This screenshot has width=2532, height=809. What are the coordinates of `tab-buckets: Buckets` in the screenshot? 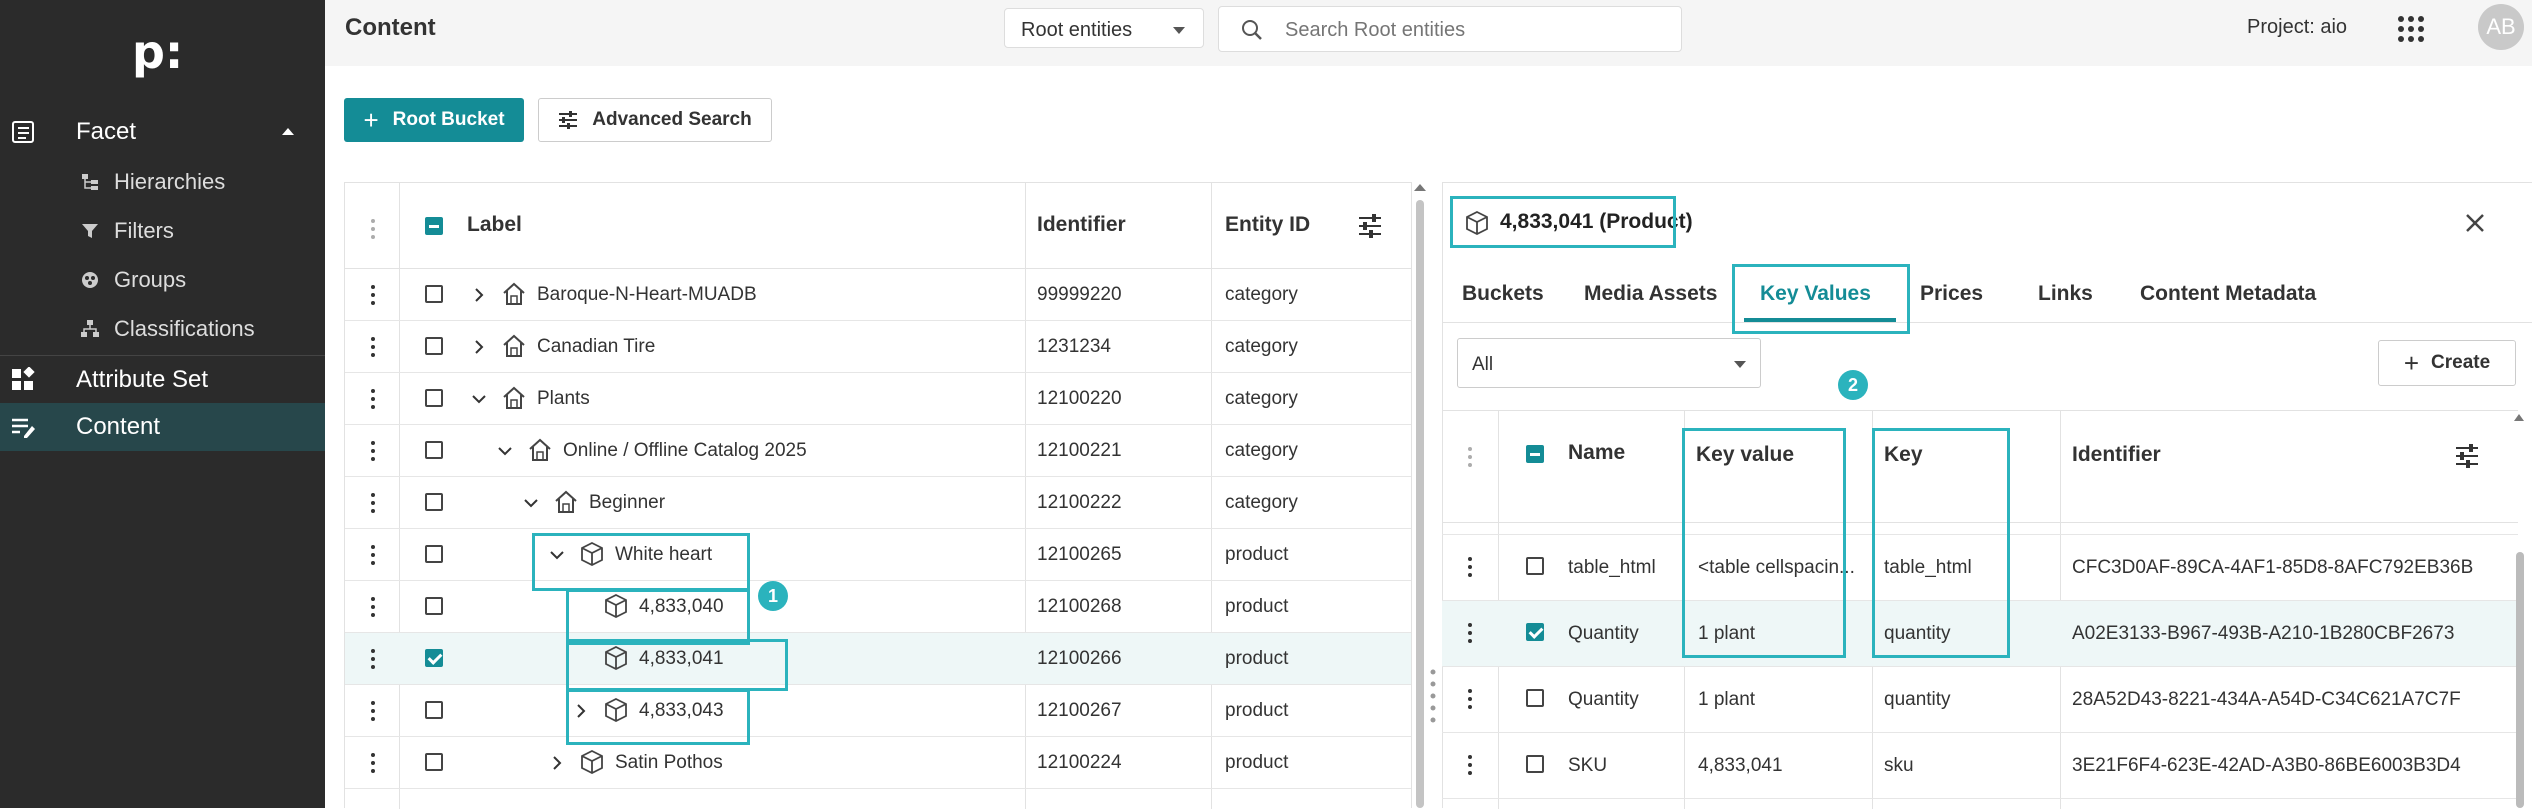 It's located at (1503, 294).